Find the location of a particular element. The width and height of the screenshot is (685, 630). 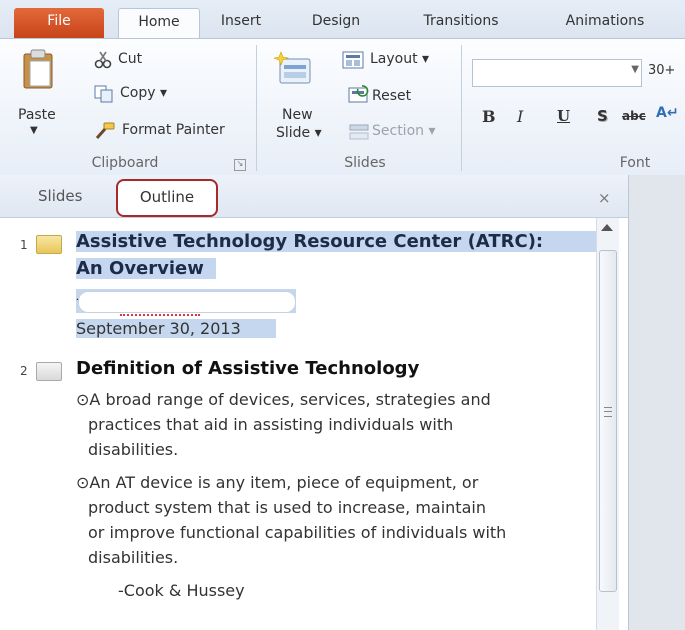

font-size-field: 30+ is located at coordinates (661, 70).